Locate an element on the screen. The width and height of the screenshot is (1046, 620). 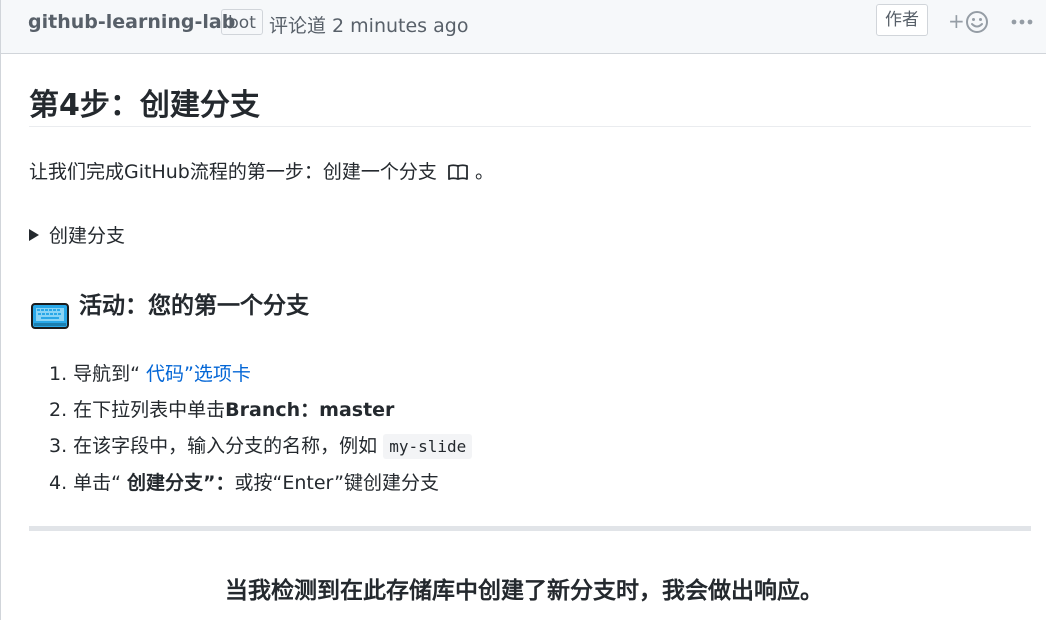
caret-right-icon is located at coordinates (34, 235).